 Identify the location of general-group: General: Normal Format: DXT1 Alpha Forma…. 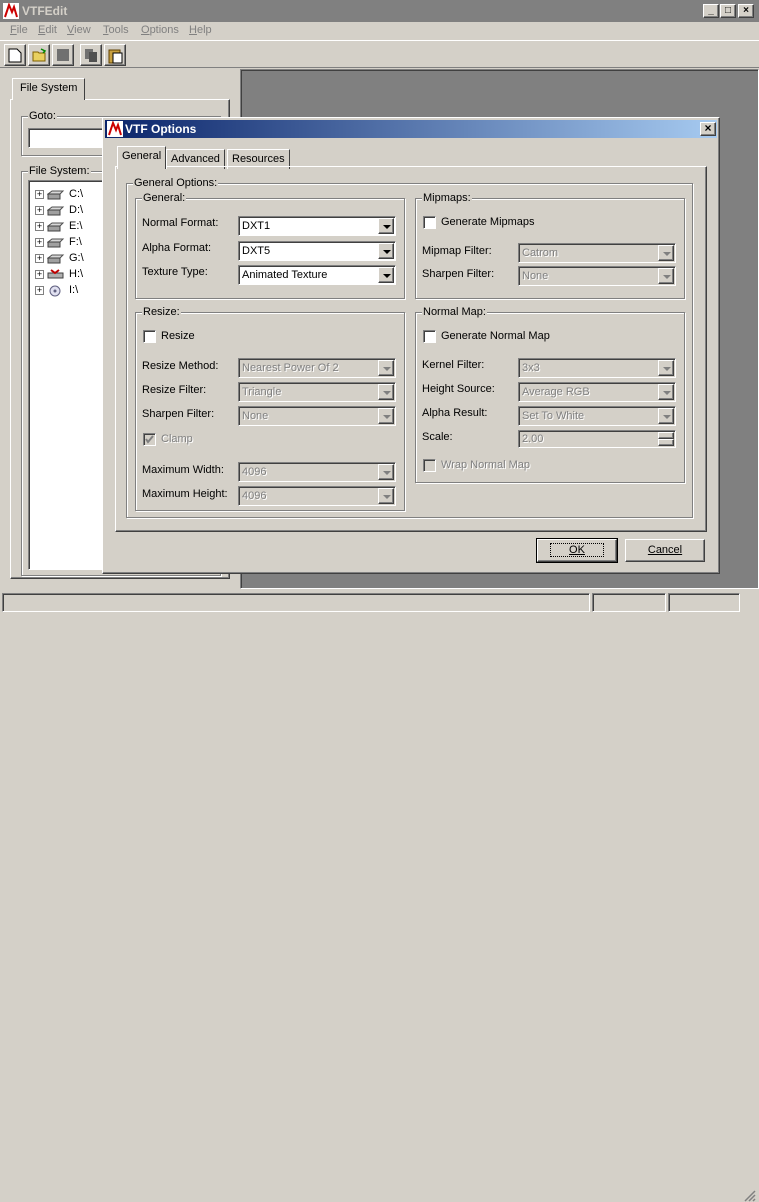
(270, 245).